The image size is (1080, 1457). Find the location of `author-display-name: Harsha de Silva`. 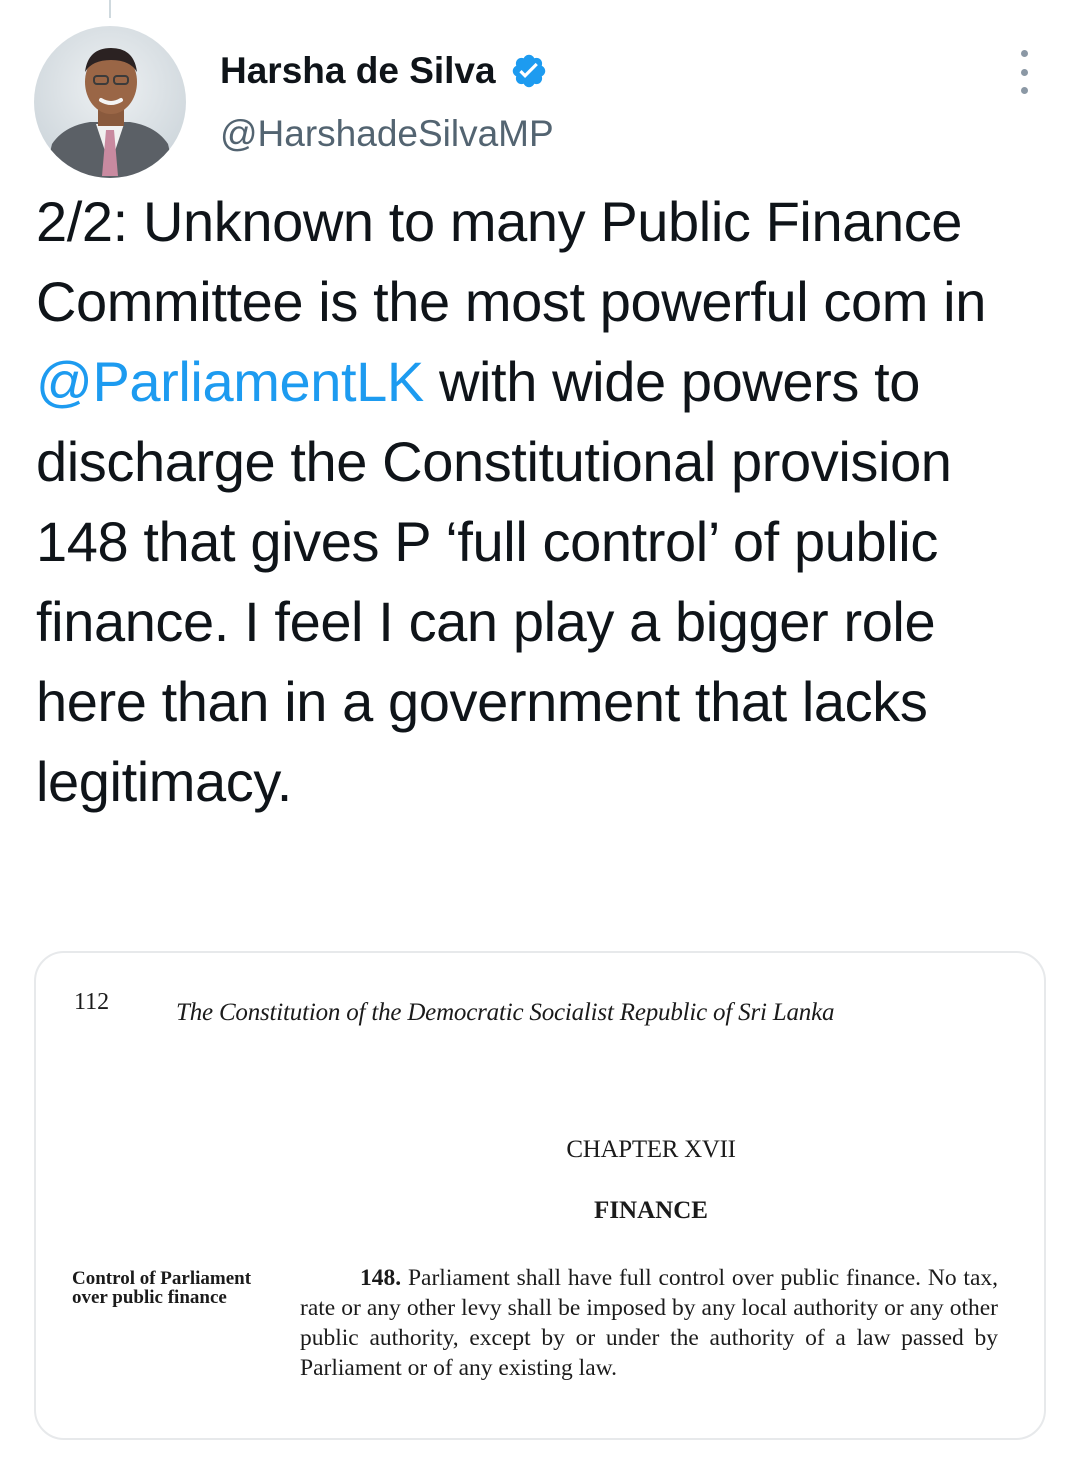

author-display-name: Harsha de Silva is located at coordinates (384, 71).